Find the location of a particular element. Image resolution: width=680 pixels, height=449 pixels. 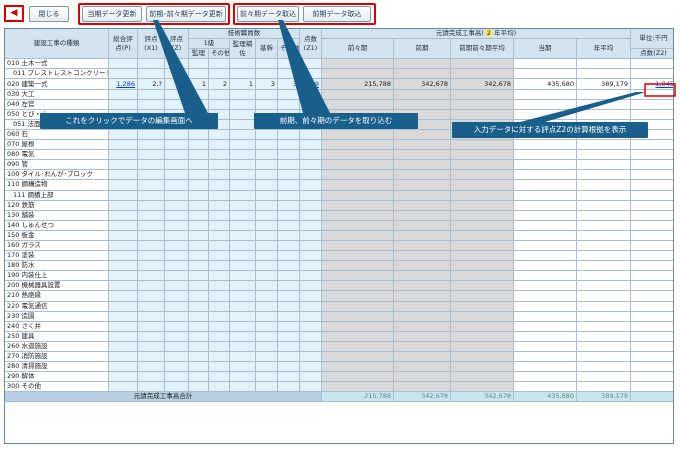

table-row: 240 さく井 is located at coordinates (339, 326).